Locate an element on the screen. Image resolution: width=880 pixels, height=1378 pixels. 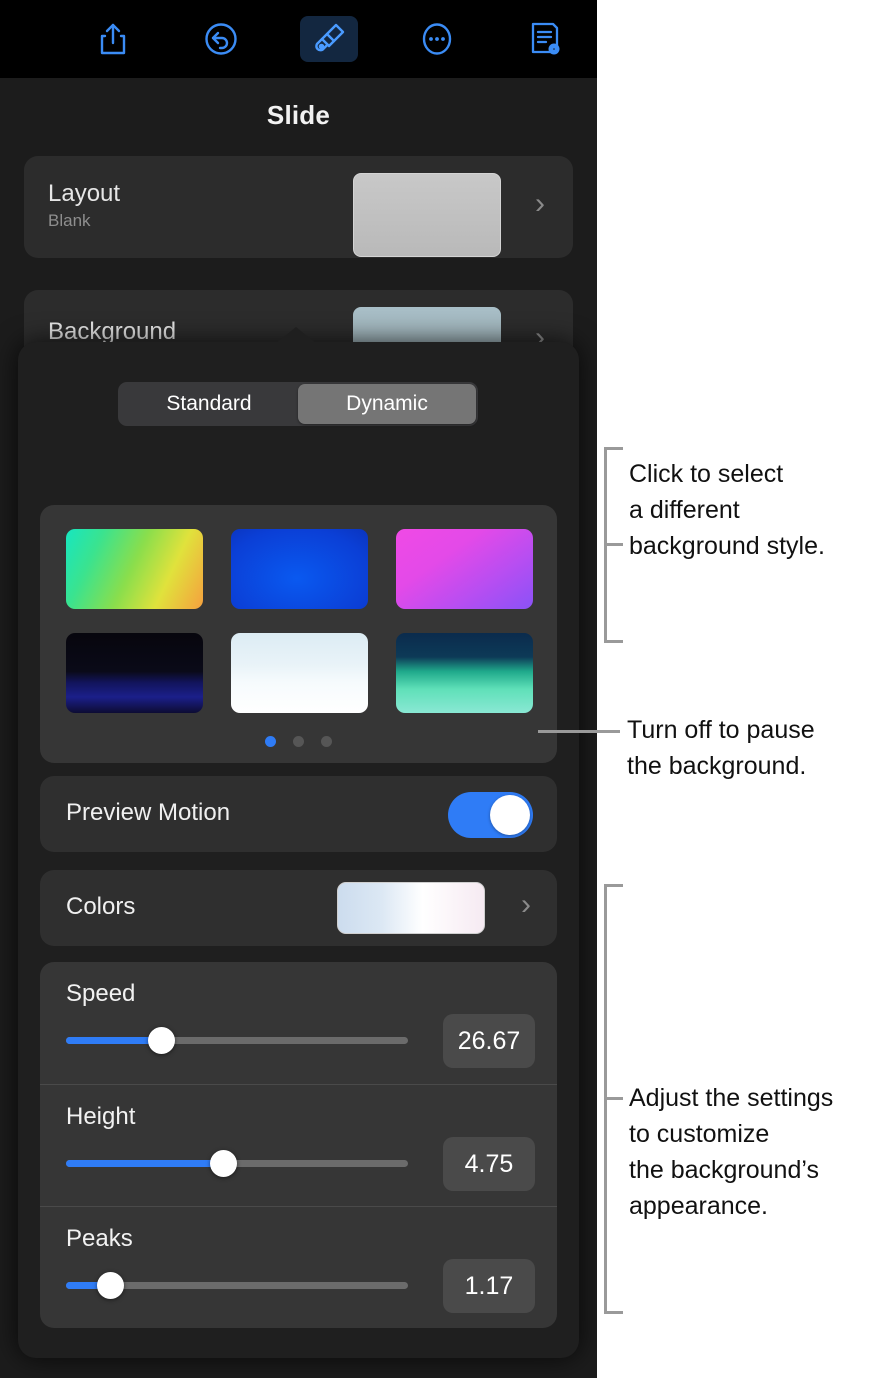
document-options-button is located at coordinates (545, 39).